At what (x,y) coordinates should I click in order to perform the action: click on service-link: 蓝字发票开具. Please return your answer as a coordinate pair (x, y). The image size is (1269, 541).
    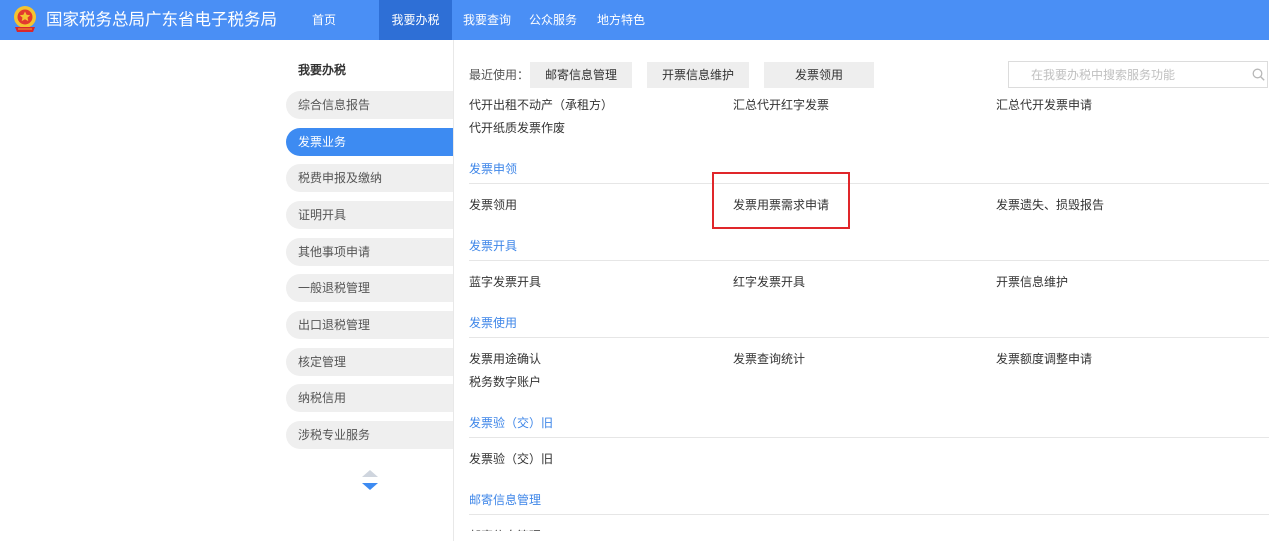
    Looking at the image, I should click on (601, 282).